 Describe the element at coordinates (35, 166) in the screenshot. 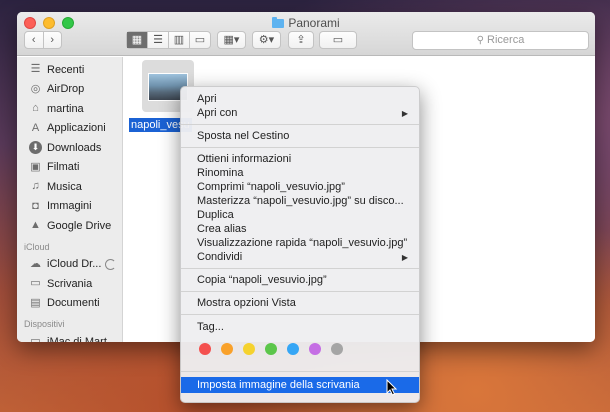

I see `movies-icon: ▣` at that location.